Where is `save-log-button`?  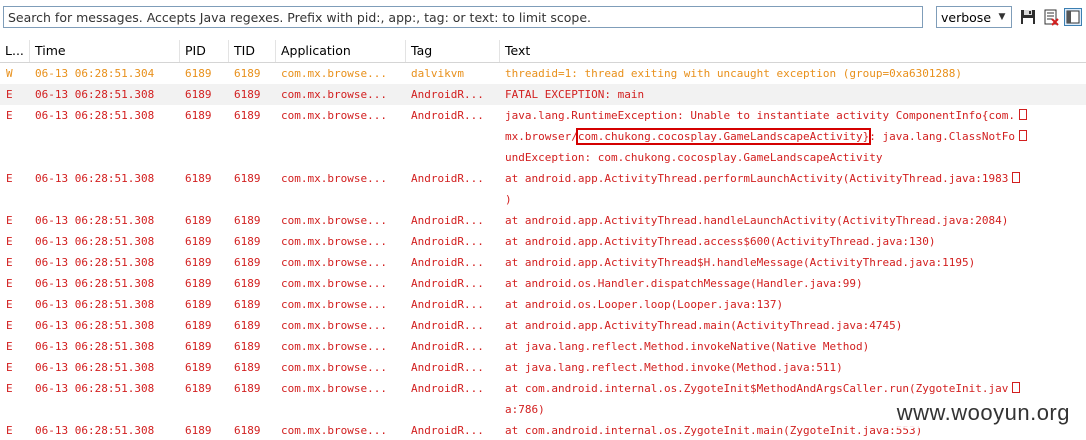 save-log-button is located at coordinates (1028, 17).